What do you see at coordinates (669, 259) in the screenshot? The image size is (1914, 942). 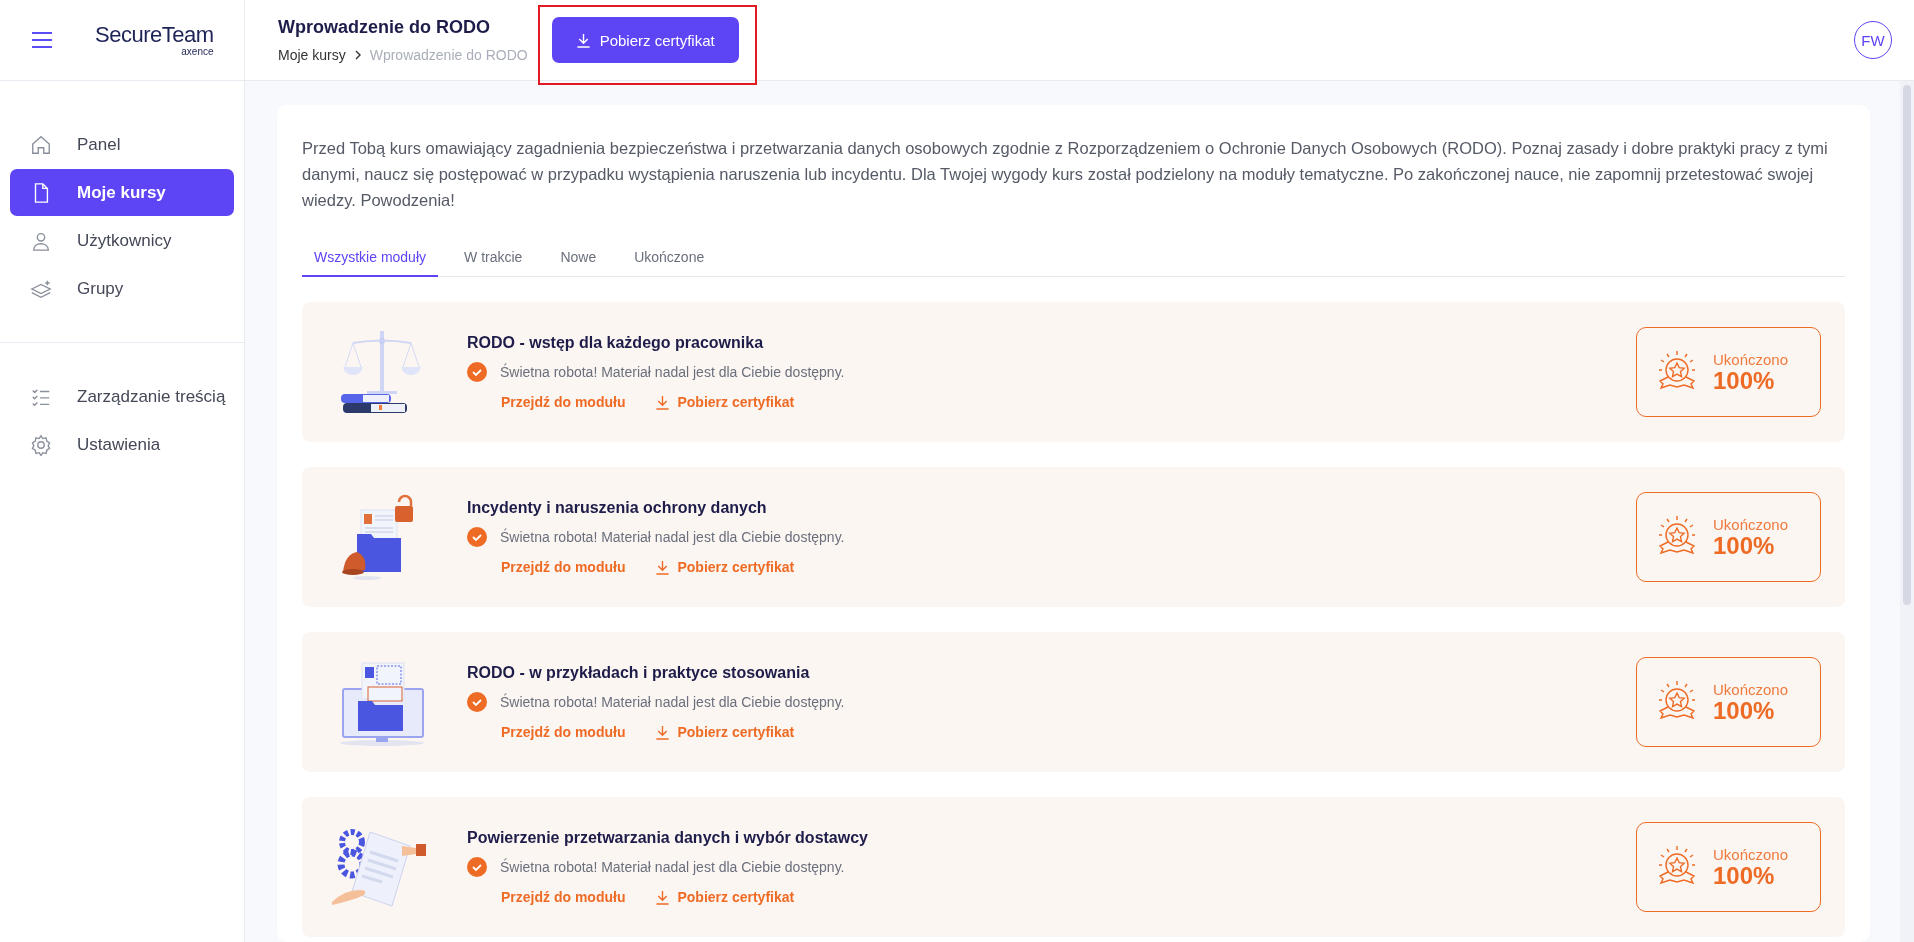 I see `filter-tab: Ukończone` at bounding box center [669, 259].